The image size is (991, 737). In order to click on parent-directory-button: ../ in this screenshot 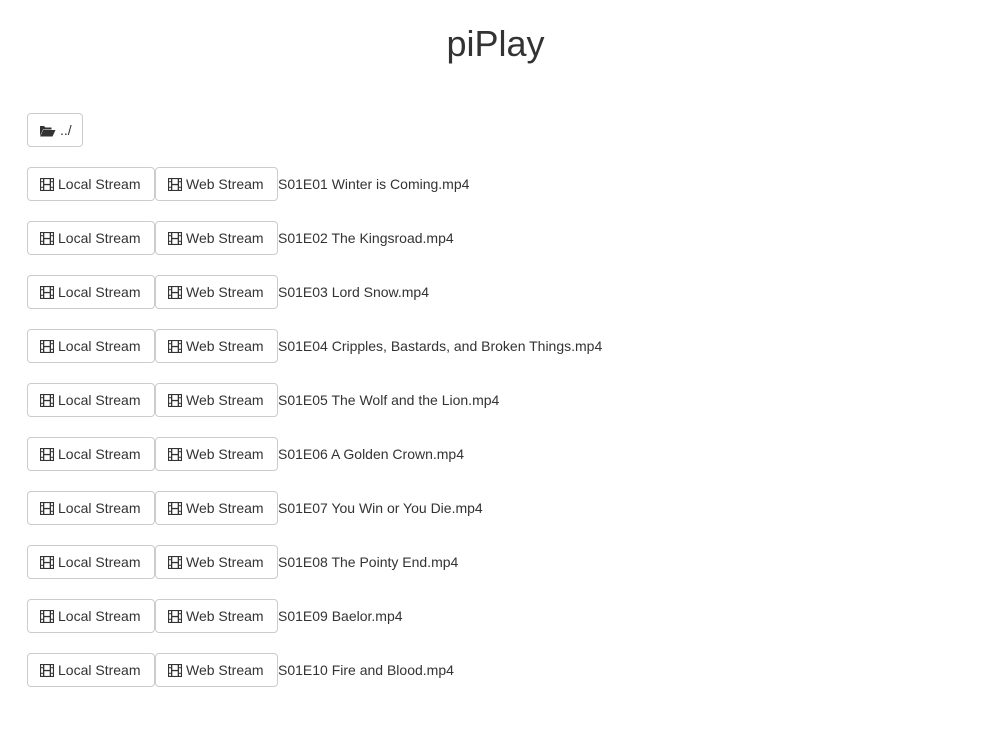, I will do `click(55, 130)`.